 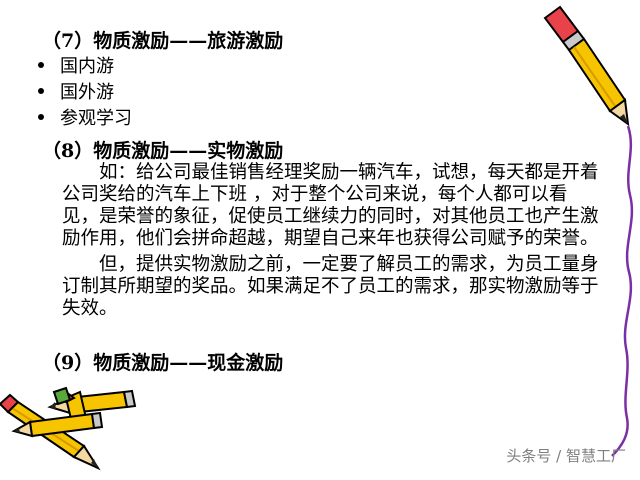 I want to click on list-item-label: 国内游, so click(x=87, y=66).